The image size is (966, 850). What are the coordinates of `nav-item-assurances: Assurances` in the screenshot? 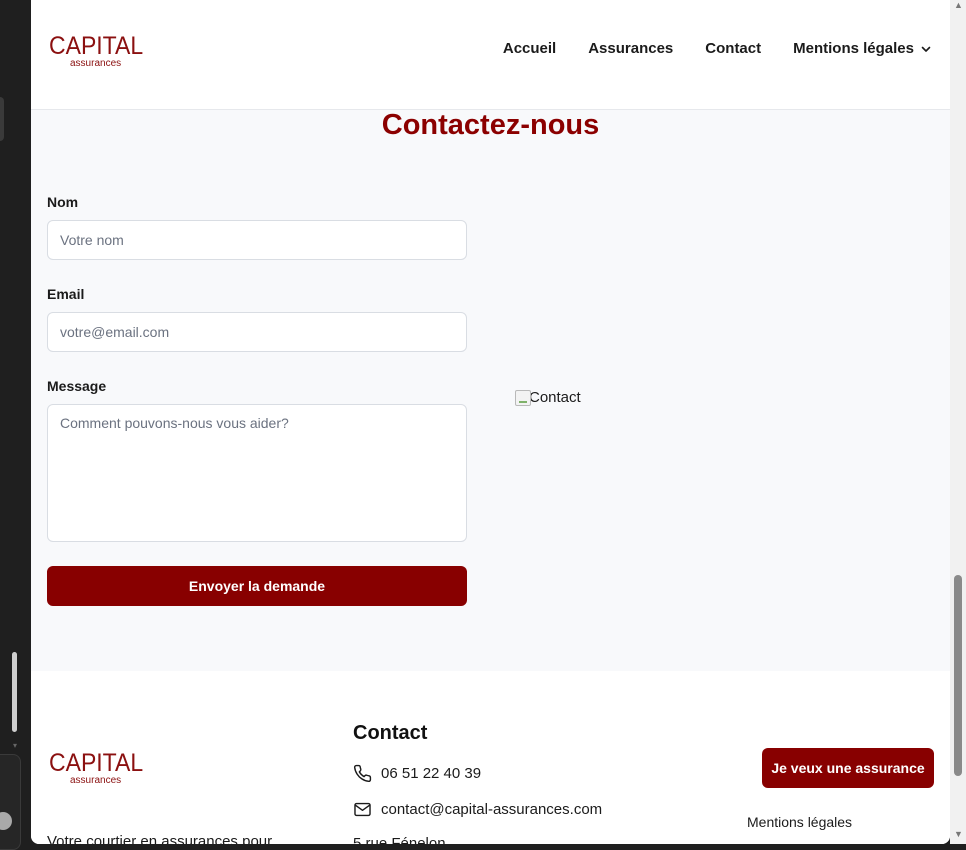 It's located at (630, 48).